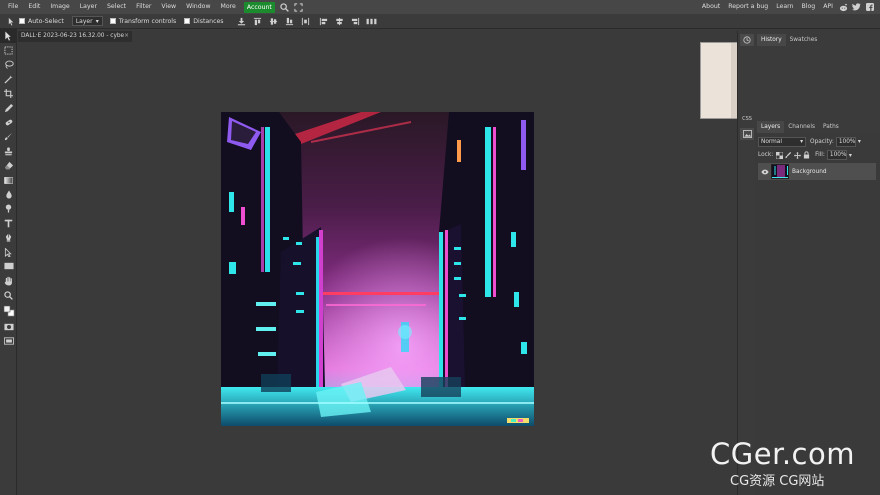 This screenshot has height=495, width=880. I want to click on account-button: Account, so click(259, 7).